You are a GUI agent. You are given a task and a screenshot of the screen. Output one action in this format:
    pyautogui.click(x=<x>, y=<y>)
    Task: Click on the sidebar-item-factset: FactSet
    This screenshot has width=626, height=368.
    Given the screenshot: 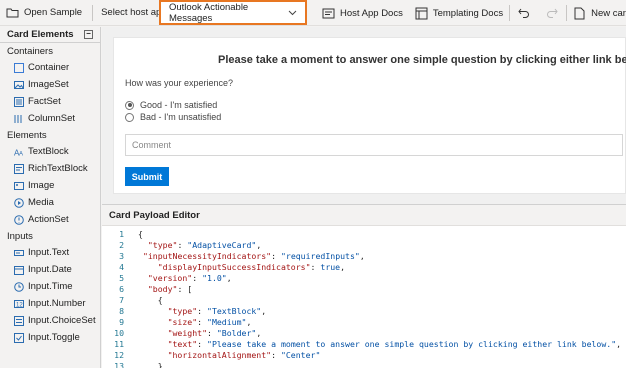 What is the action you would take?
    pyautogui.click(x=50, y=101)
    